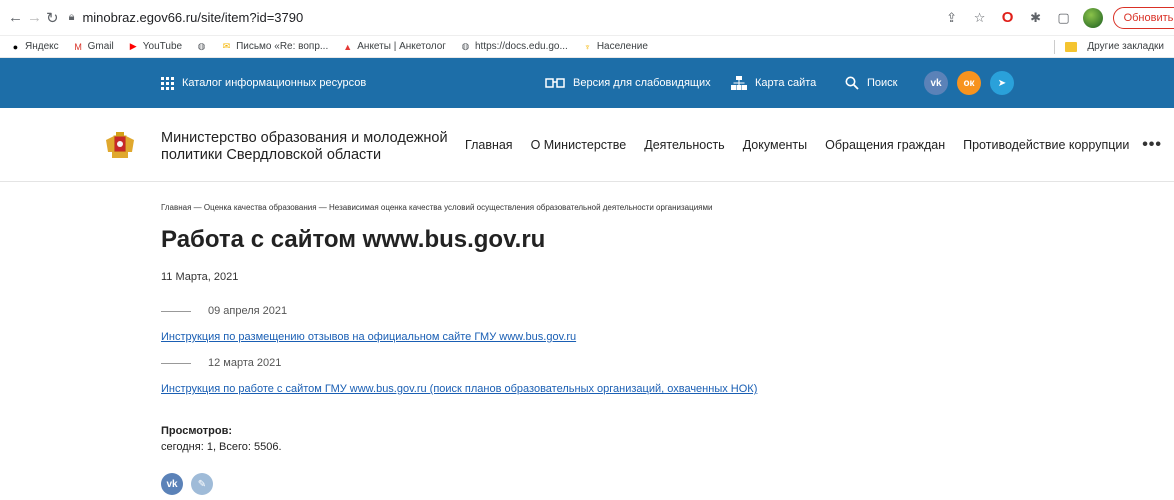 This screenshot has width=1174, height=500. I want to click on separator, so click(1055, 46).